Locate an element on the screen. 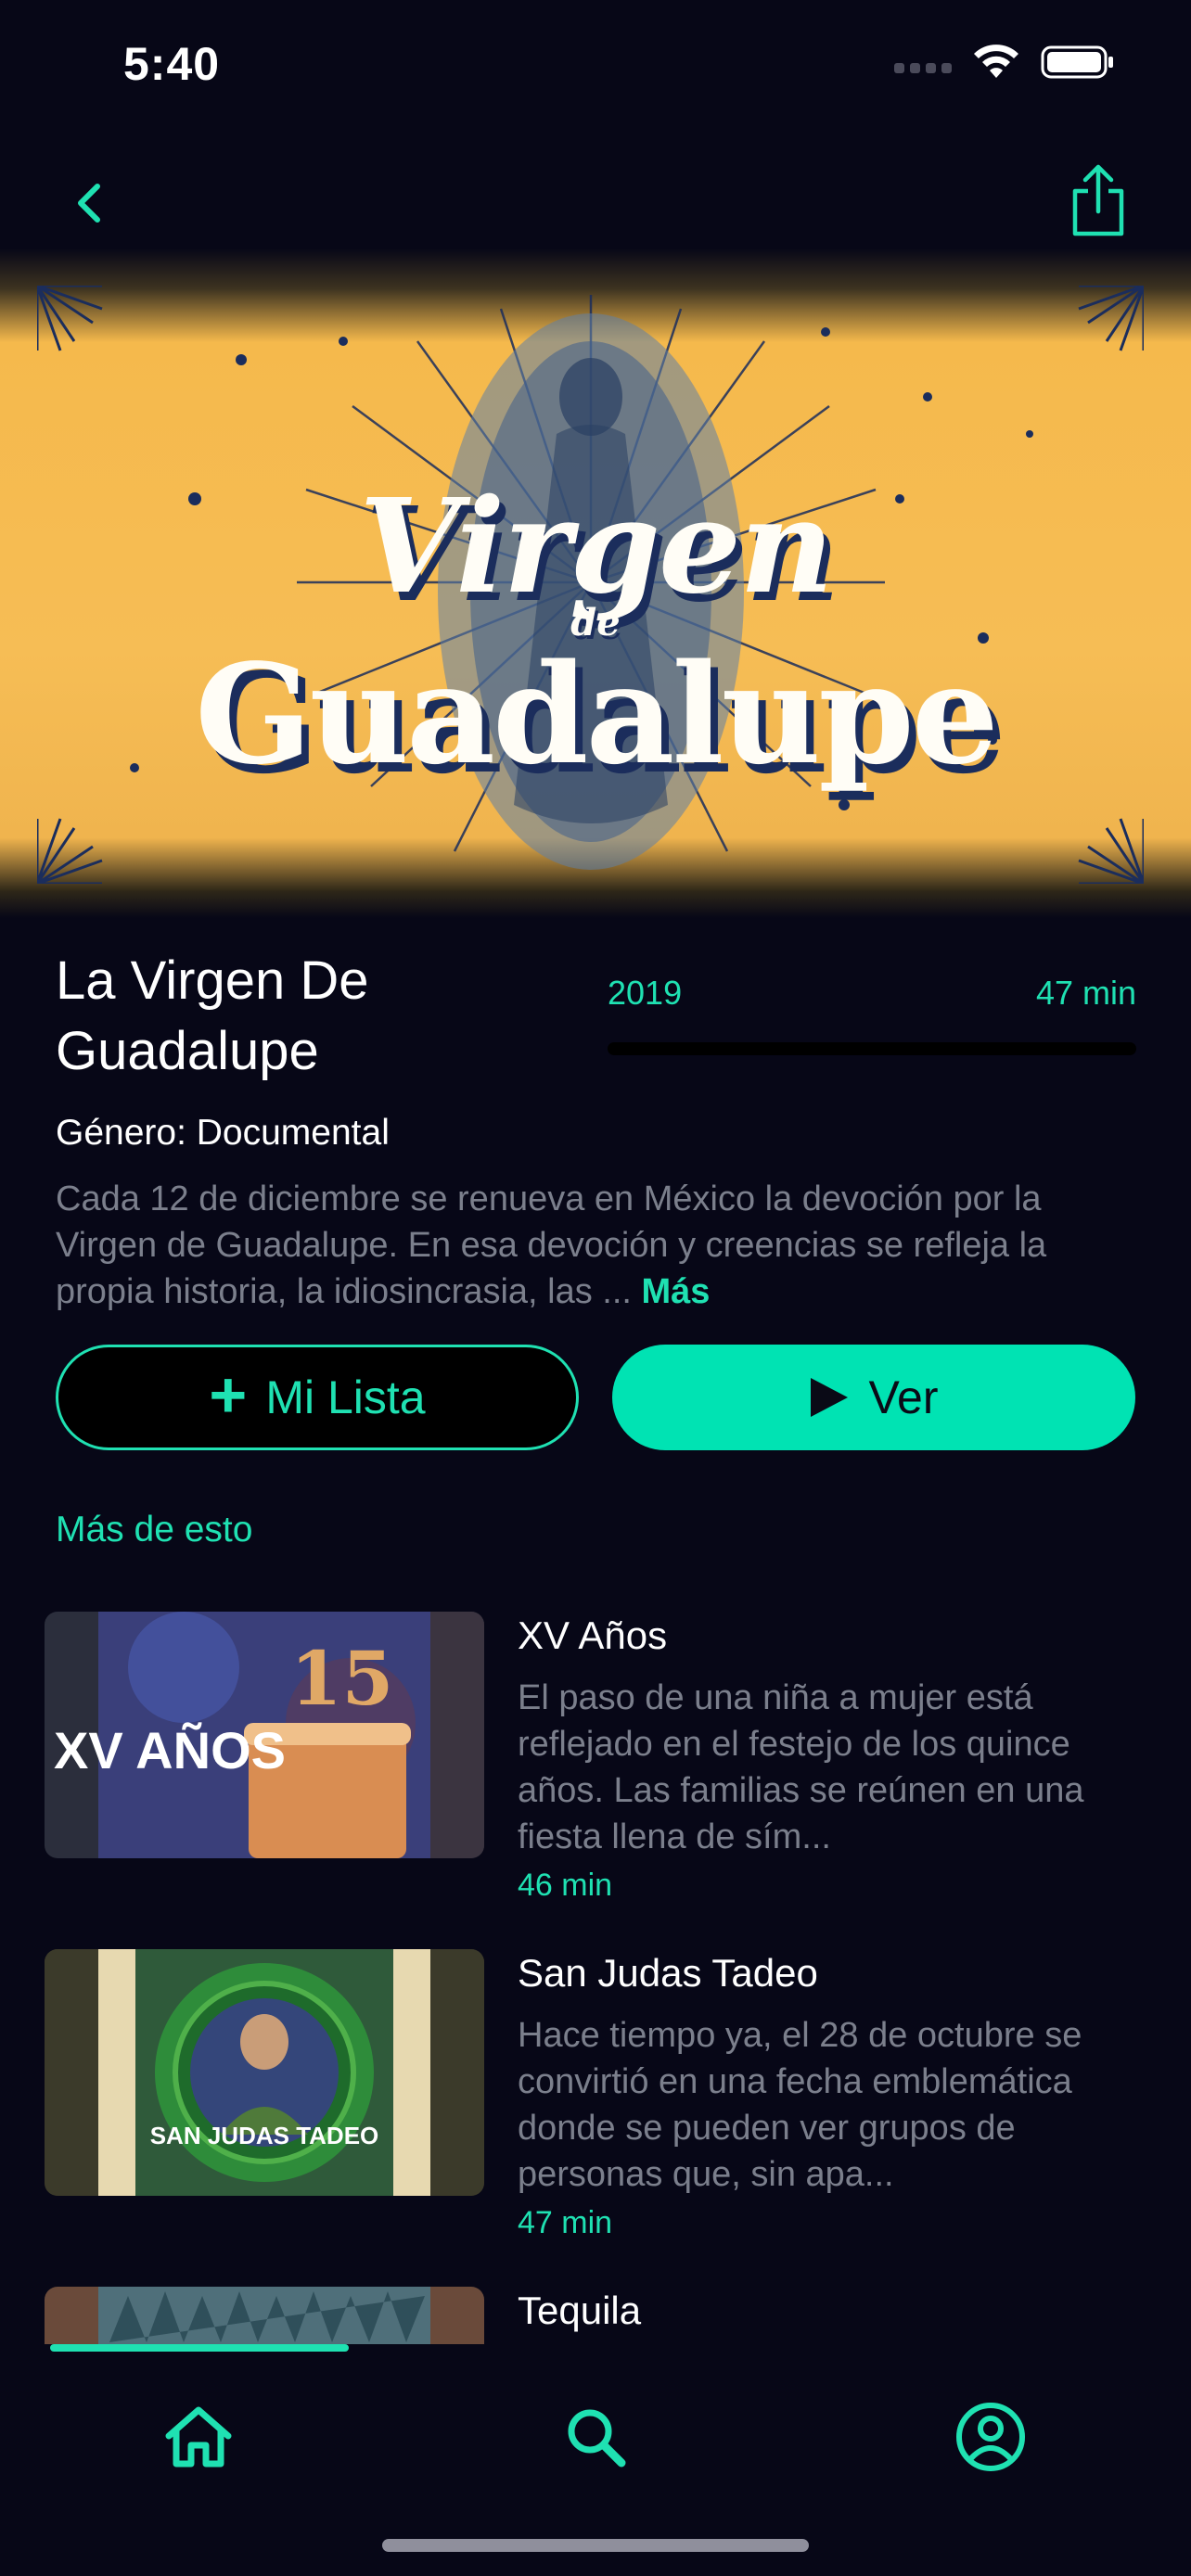 Image resolution: width=1191 pixels, height=2576 pixels. item-duration: 47 min is located at coordinates (565, 2222).